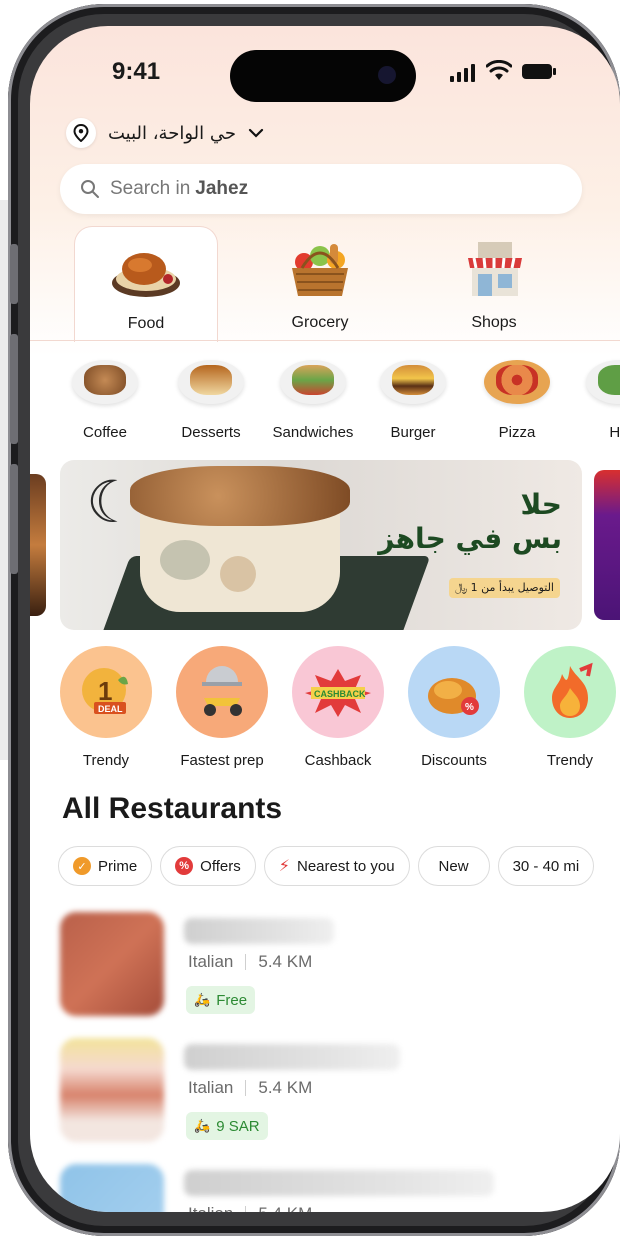 This screenshot has height=1239, width=620. What do you see at coordinates (106, 692) in the screenshot?
I see `deal-badge-icon: 1 DEAL` at bounding box center [106, 692].